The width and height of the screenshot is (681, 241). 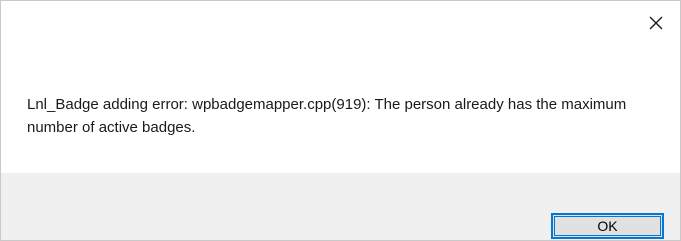 I want to click on close-icon, so click(x=656, y=23).